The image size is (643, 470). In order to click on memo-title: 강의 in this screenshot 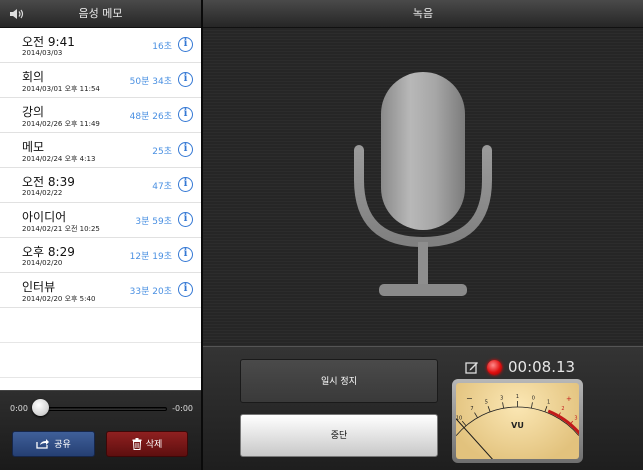, I will do `click(33, 112)`.